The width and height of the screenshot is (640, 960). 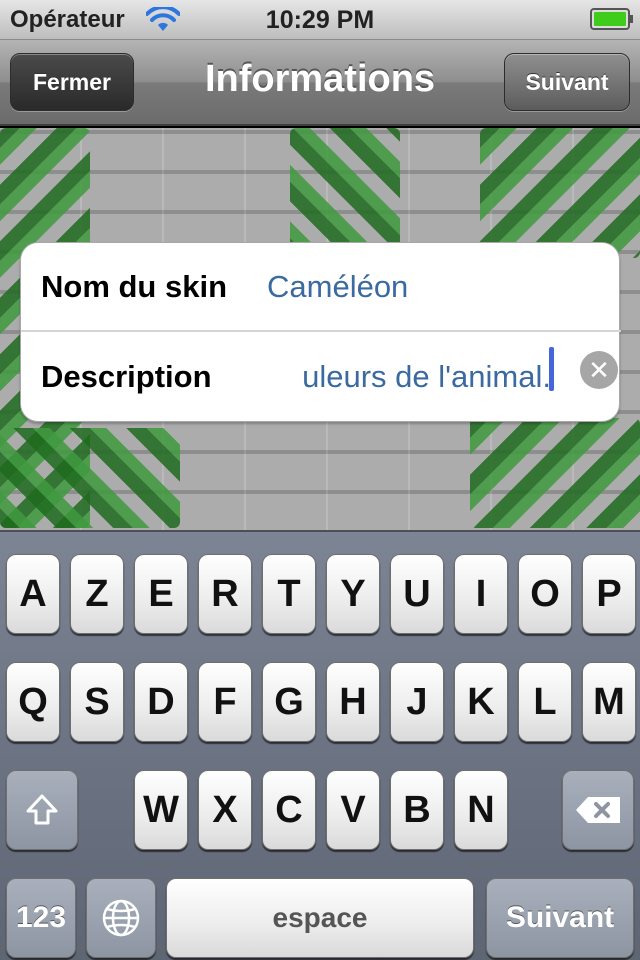 What do you see at coordinates (161, 702) in the screenshot?
I see `key-d: D` at bounding box center [161, 702].